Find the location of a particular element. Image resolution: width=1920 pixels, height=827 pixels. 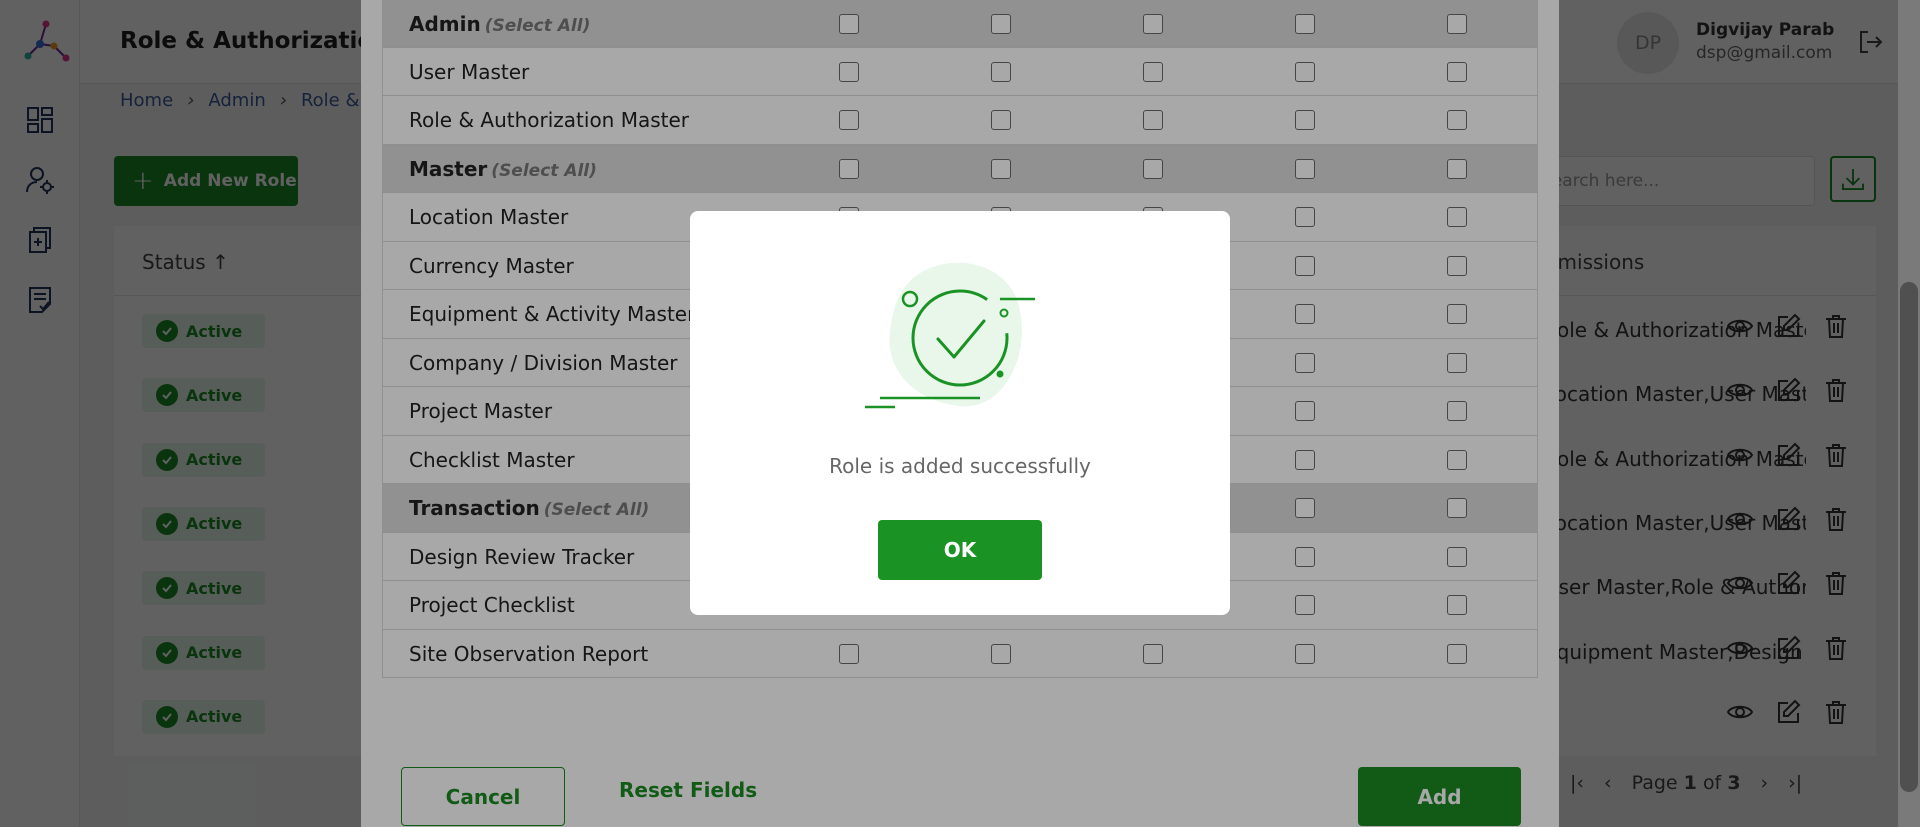

success-check-icon is located at coordinates (950, 335).